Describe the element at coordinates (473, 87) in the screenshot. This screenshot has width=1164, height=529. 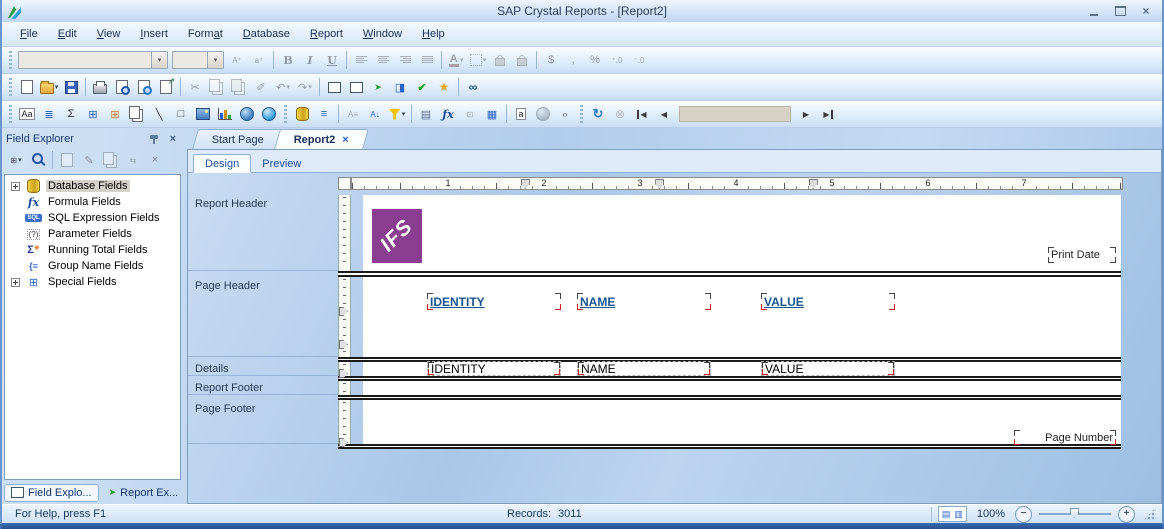
I see `find-button: ∞` at that location.